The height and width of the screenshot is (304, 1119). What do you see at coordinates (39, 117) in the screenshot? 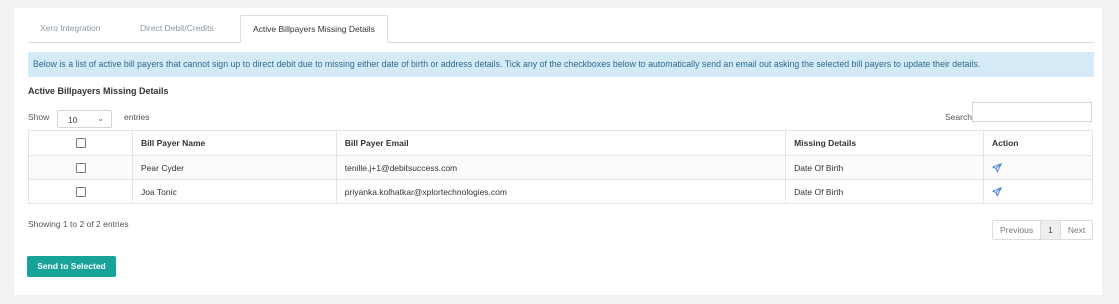
I see `show-label: Show` at bounding box center [39, 117].